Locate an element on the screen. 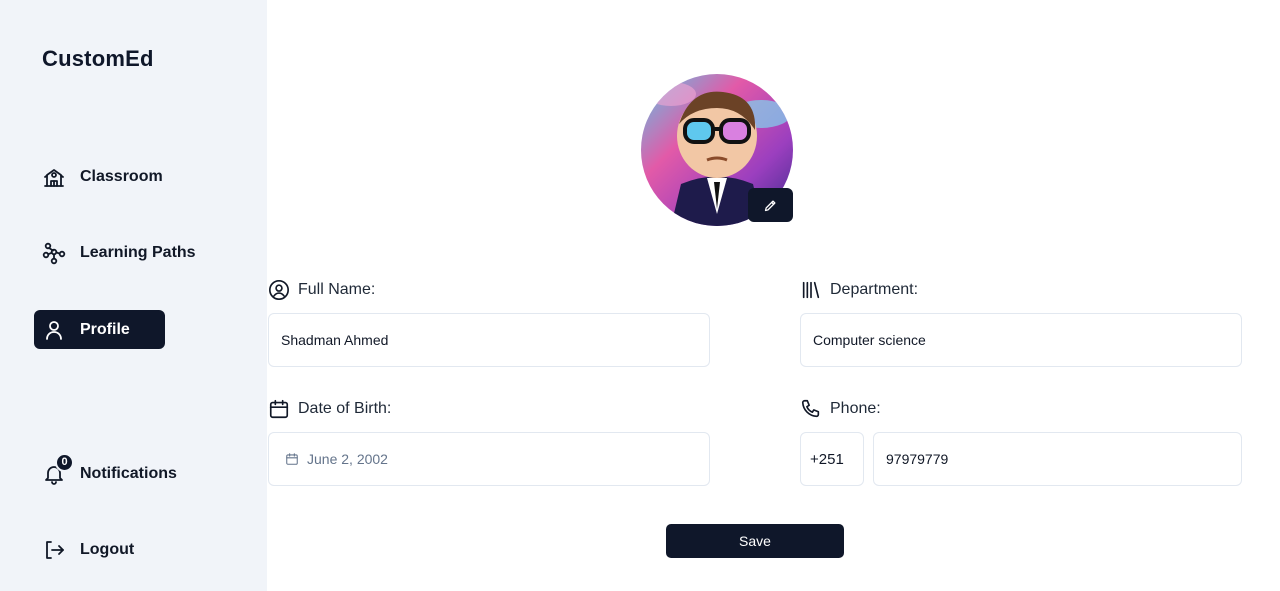  country-code-input: +251 is located at coordinates (832, 459).